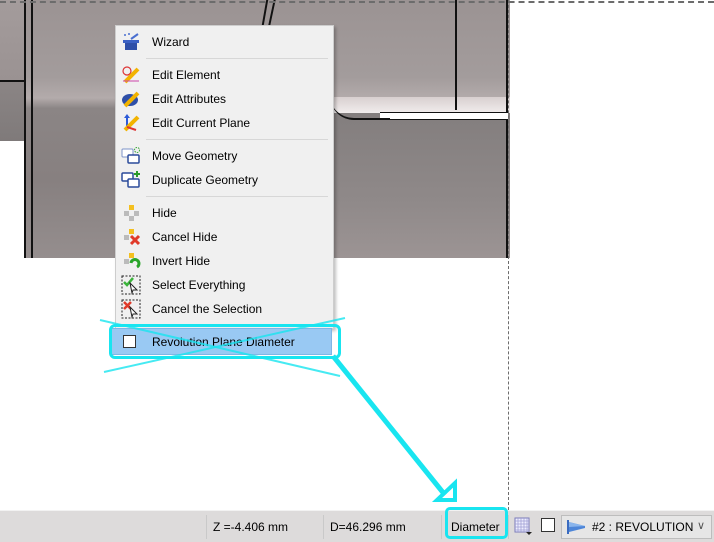  Describe the element at coordinates (444, 116) in the screenshot. I see `model-step-edge` at that location.